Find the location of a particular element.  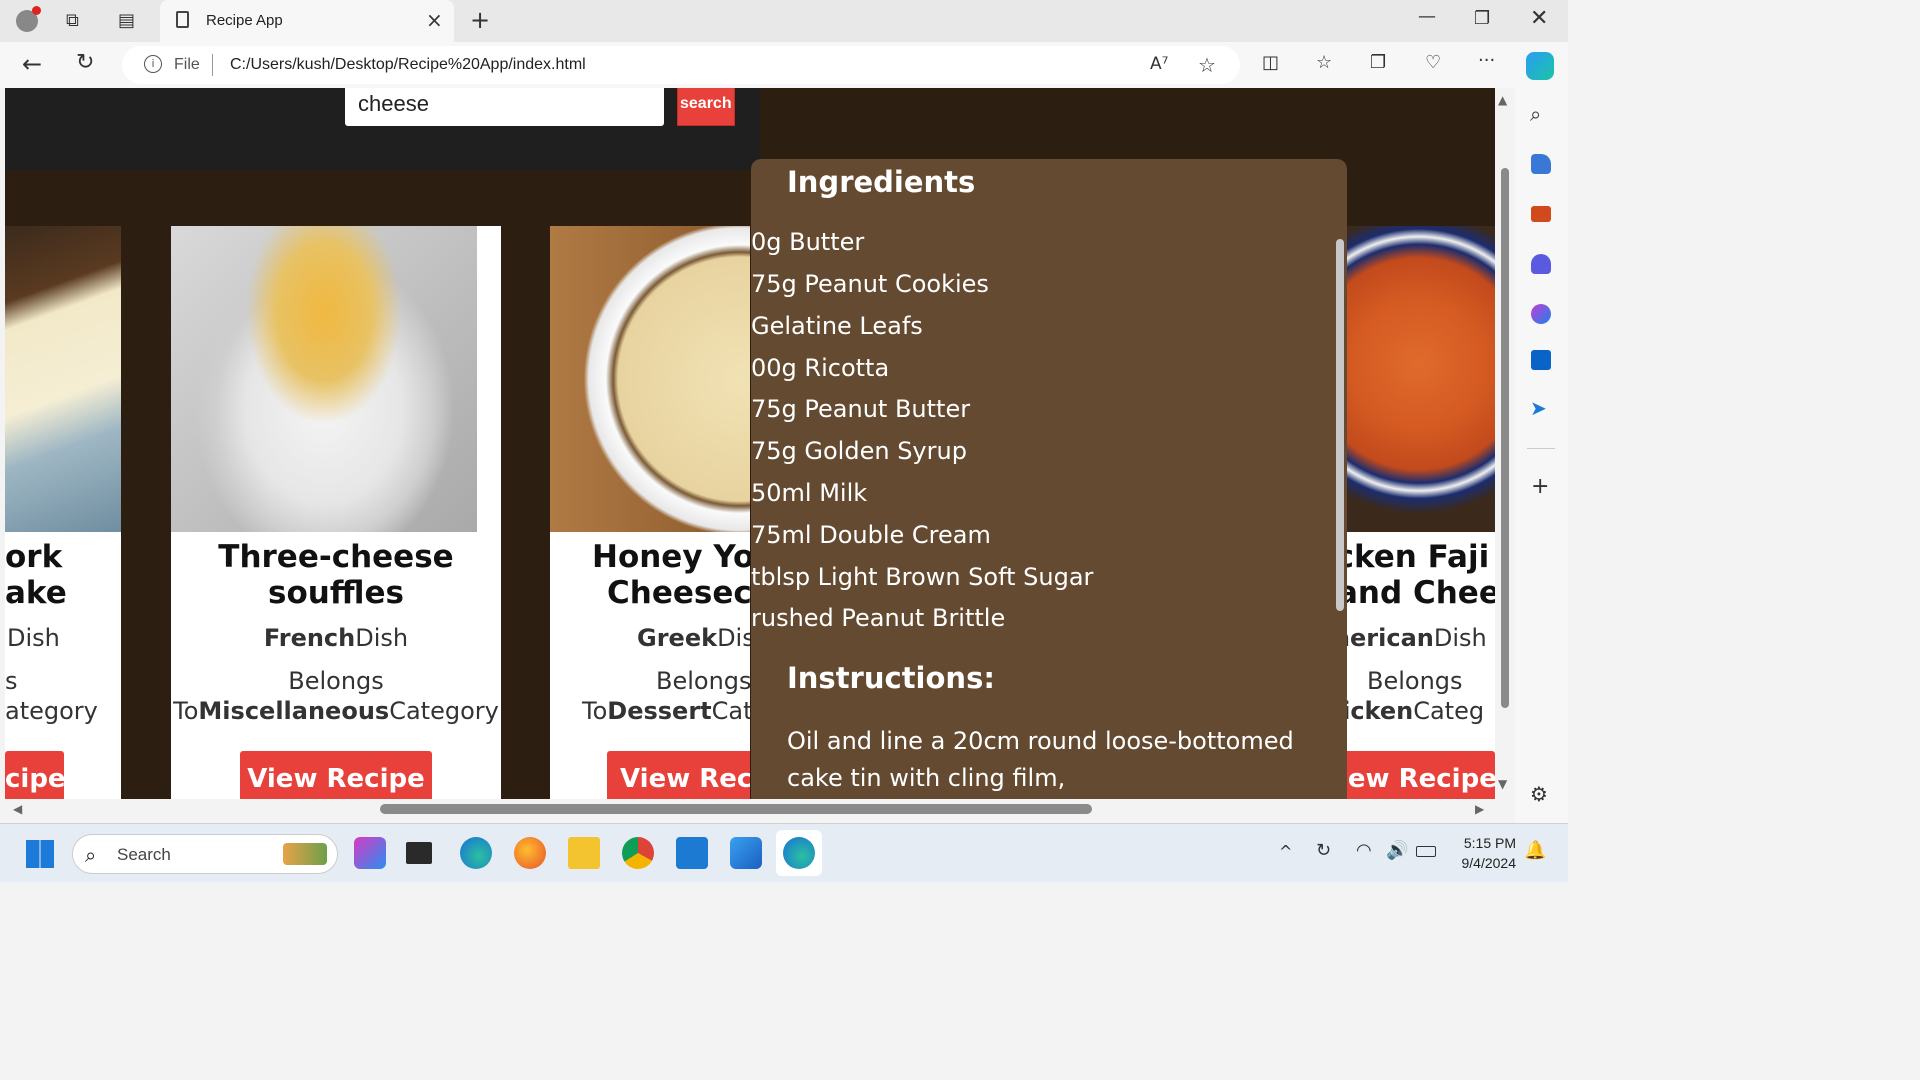

sidebar-settings-icon: ⚙ is located at coordinates (1539, 794).